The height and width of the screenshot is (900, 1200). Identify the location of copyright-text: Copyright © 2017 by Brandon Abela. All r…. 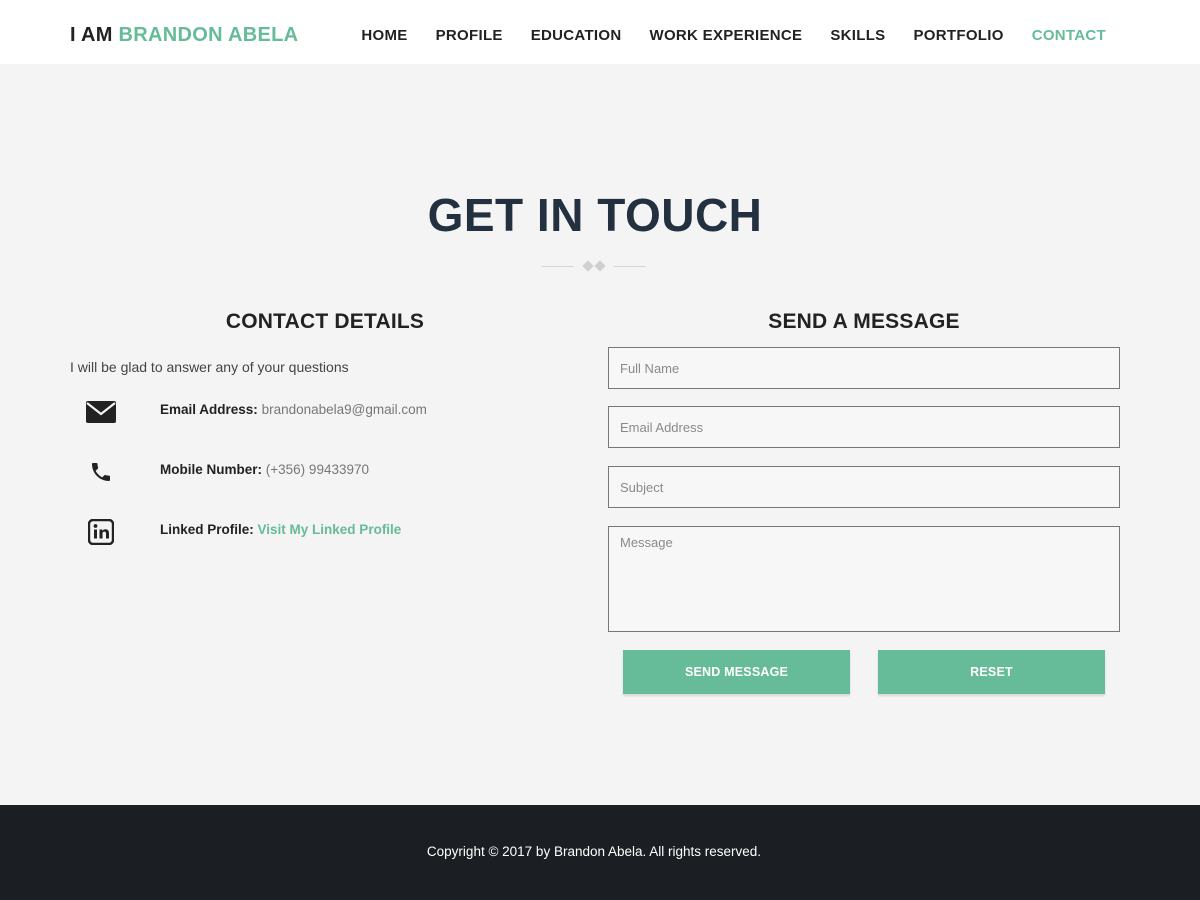
(594, 851).